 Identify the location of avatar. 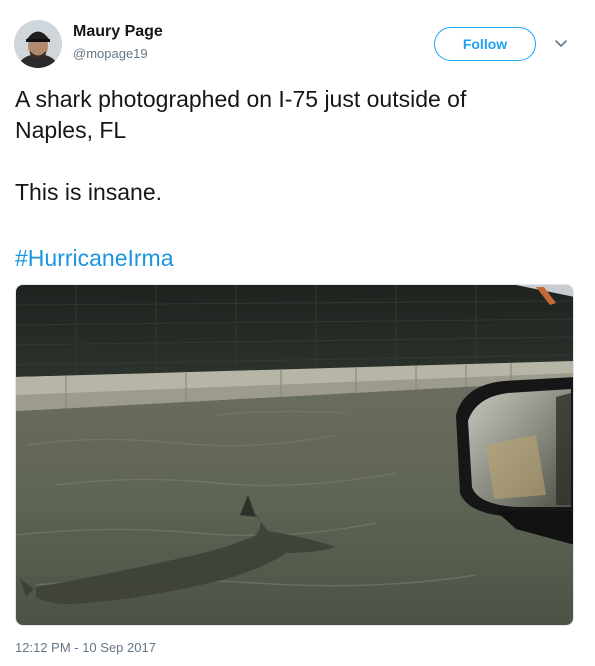
(38, 44).